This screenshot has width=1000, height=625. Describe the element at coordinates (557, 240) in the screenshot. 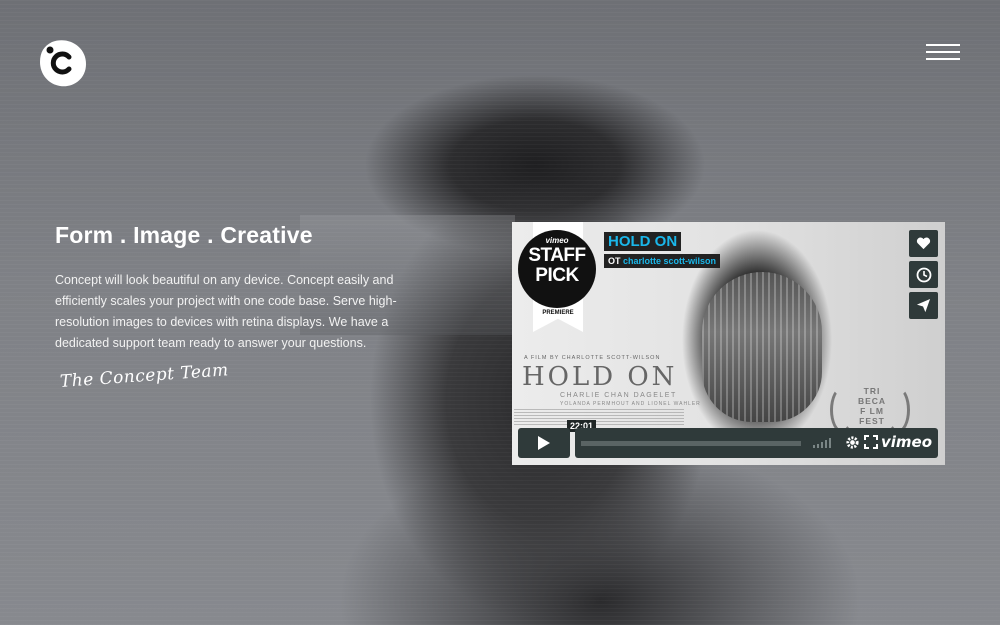

I see `badge-vimeo-label: vimeo` at that location.